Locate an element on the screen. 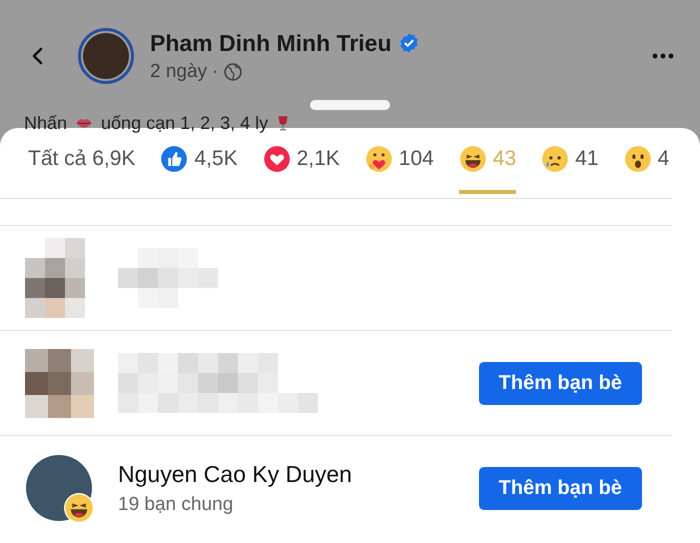 Image resolution: width=700 pixels, height=543 pixels. reaction-tab: 41 is located at coordinates (570, 161).